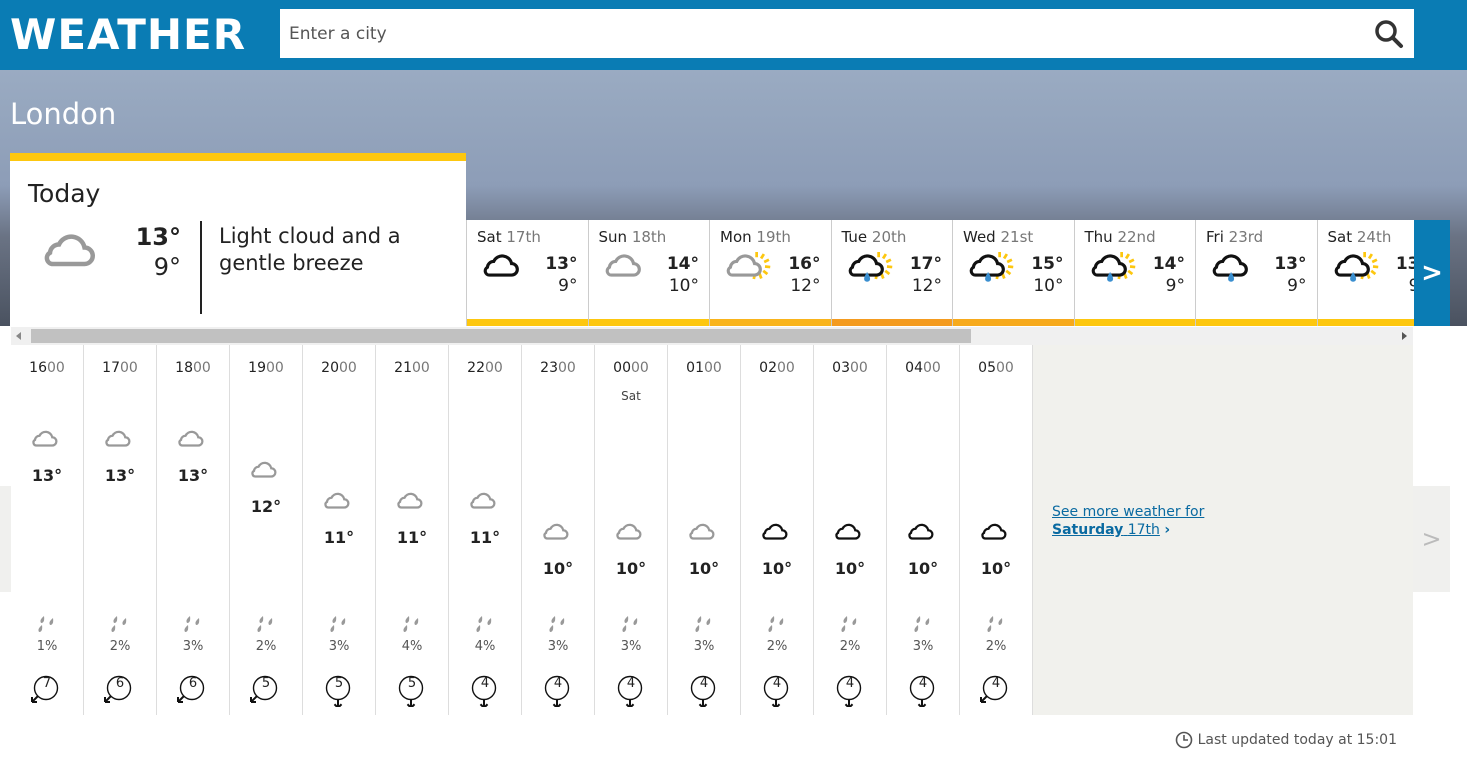 This screenshot has height=760, width=1467. I want to click on next-days-button: >, so click(1432, 273).